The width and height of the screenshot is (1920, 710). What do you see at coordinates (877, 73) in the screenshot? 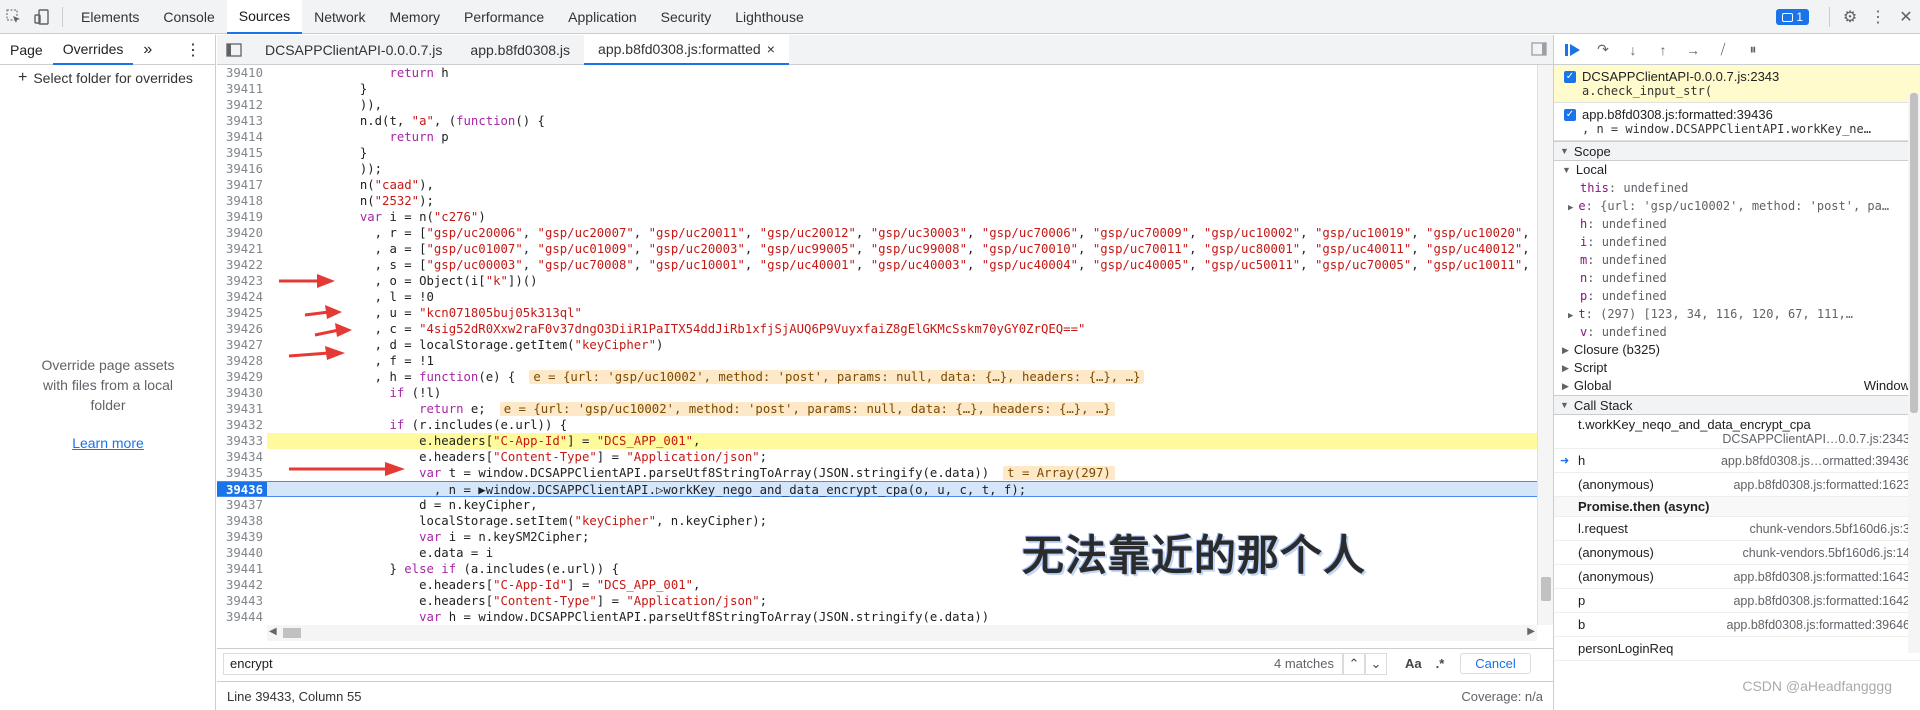
I see `code-line: 39410 return h` at bounding box center [877, 73].